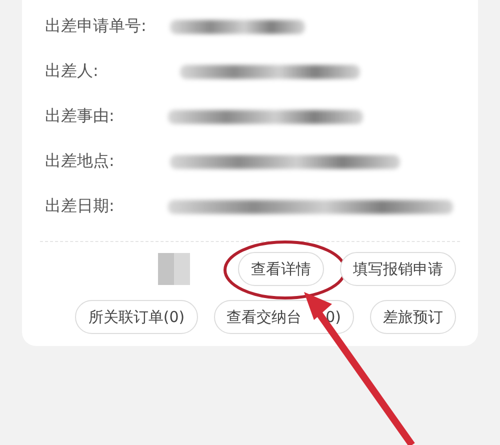  Describe the element at coordinates (80, 161) in the screenshot. I see `field-label: 出差地点:` at that location.